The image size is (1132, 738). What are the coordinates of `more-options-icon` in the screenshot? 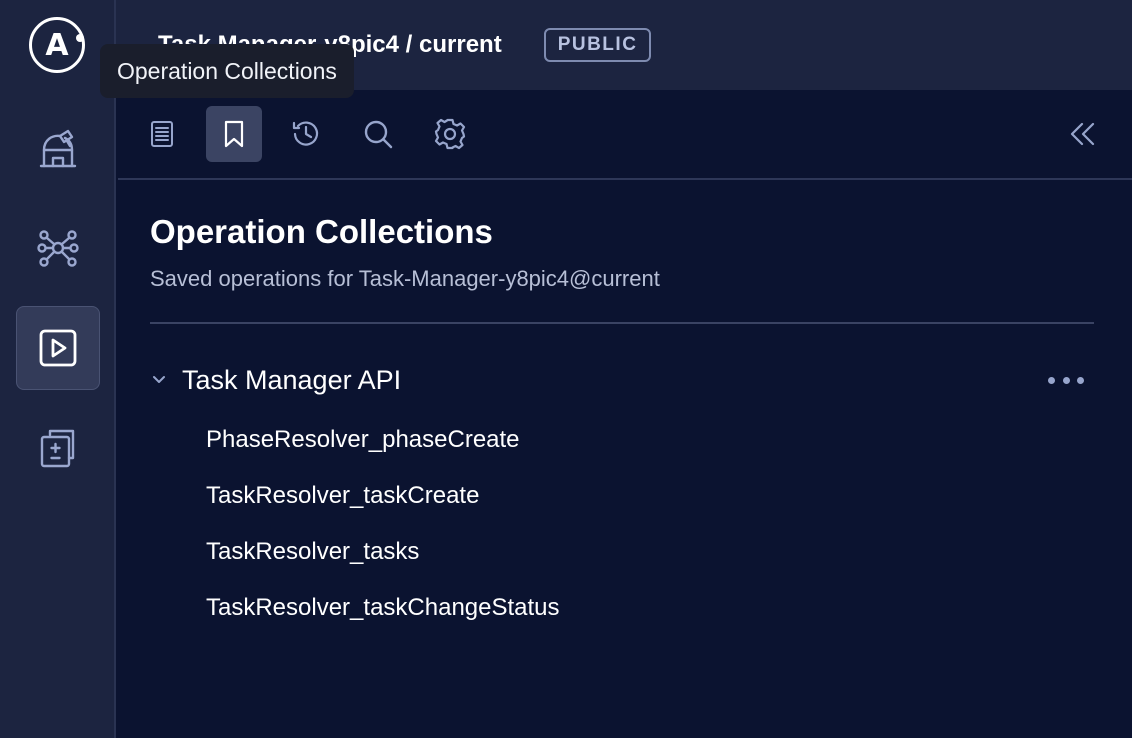 It's located at (1066, 380).